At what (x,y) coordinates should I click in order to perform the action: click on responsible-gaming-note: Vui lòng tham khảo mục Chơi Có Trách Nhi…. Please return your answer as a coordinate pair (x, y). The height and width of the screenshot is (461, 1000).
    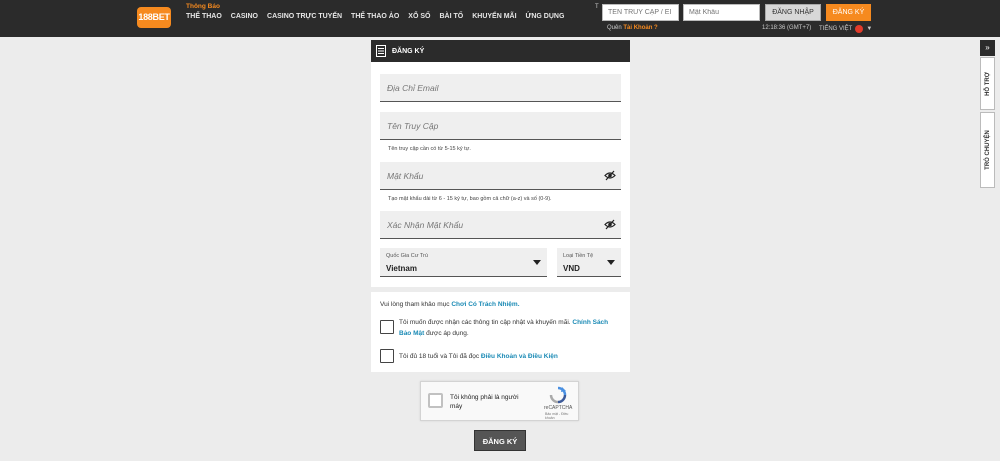
    Looking at the image, I should click on (450, 304).